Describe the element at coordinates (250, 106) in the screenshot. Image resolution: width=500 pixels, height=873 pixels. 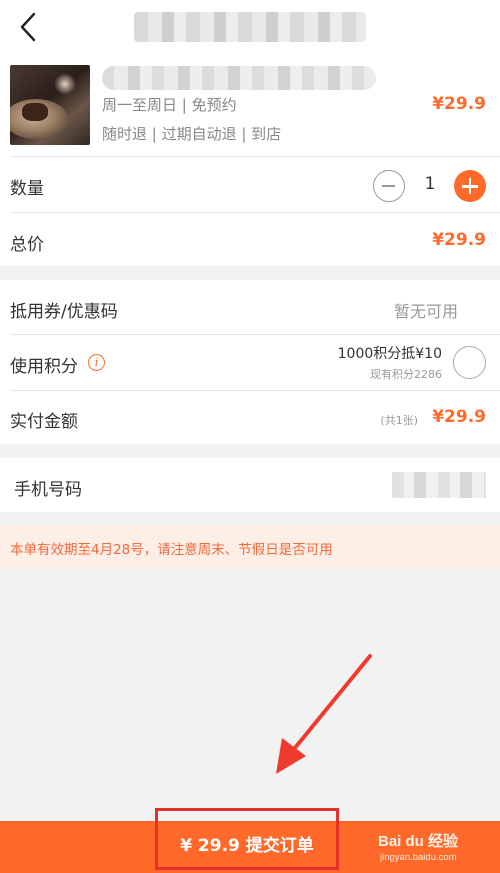
I see `product-card: 周一至周日 | 免预约 随时退 | 过期自动退 | 到店 ¥29.9` at that location.